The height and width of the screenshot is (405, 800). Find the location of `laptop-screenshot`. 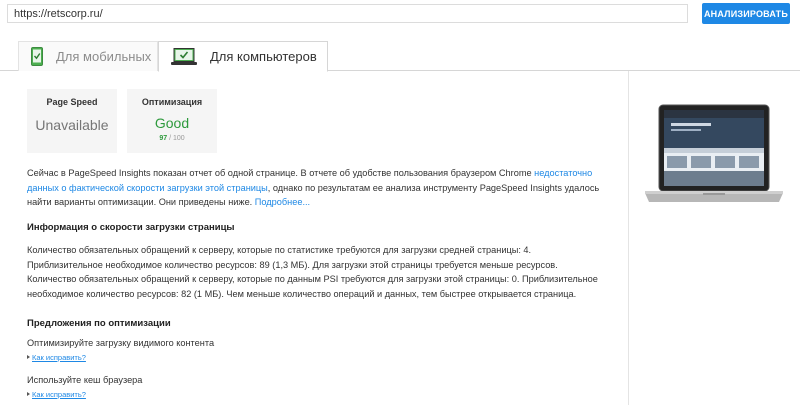

laptop-screenshot is located at coordinates (714, 160).